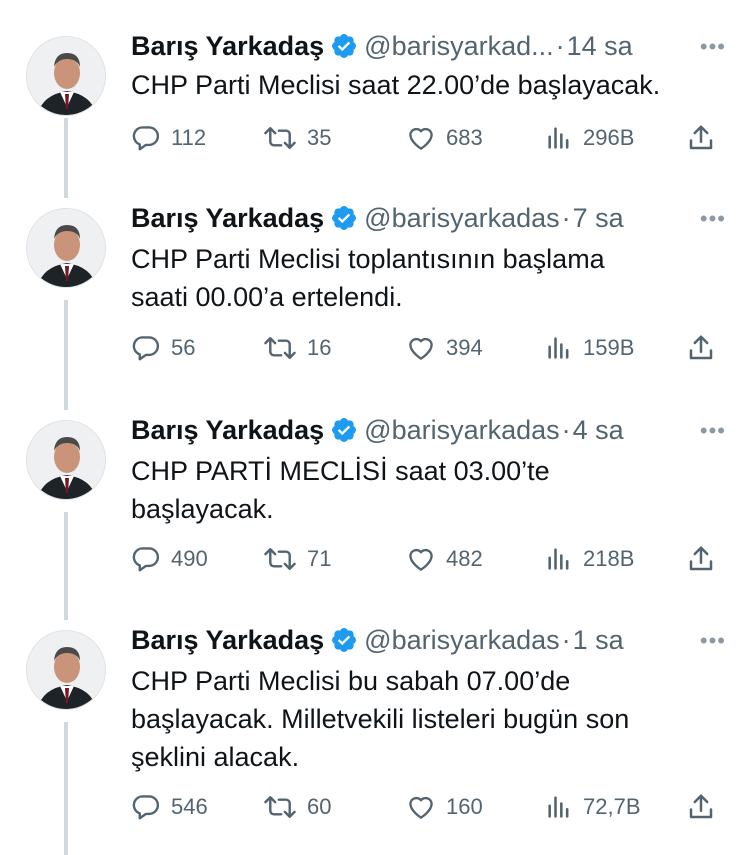  I want to click on views-button: 218B, so click(589, 559).